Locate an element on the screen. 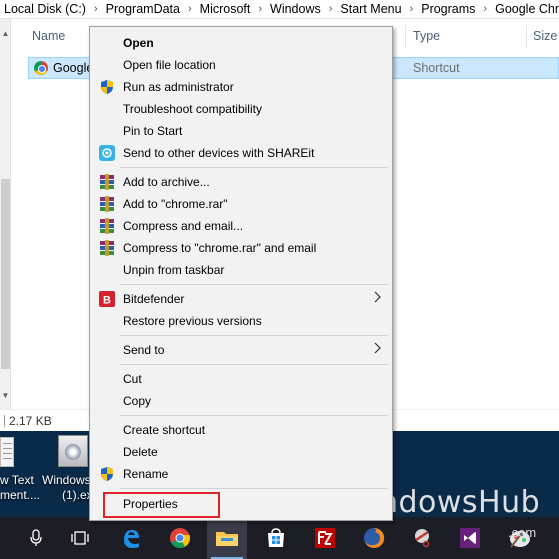 This screenshot has height=559, width=559. navigation-scrollbar: ▲ ▼ is located at coordinates (5, 214).